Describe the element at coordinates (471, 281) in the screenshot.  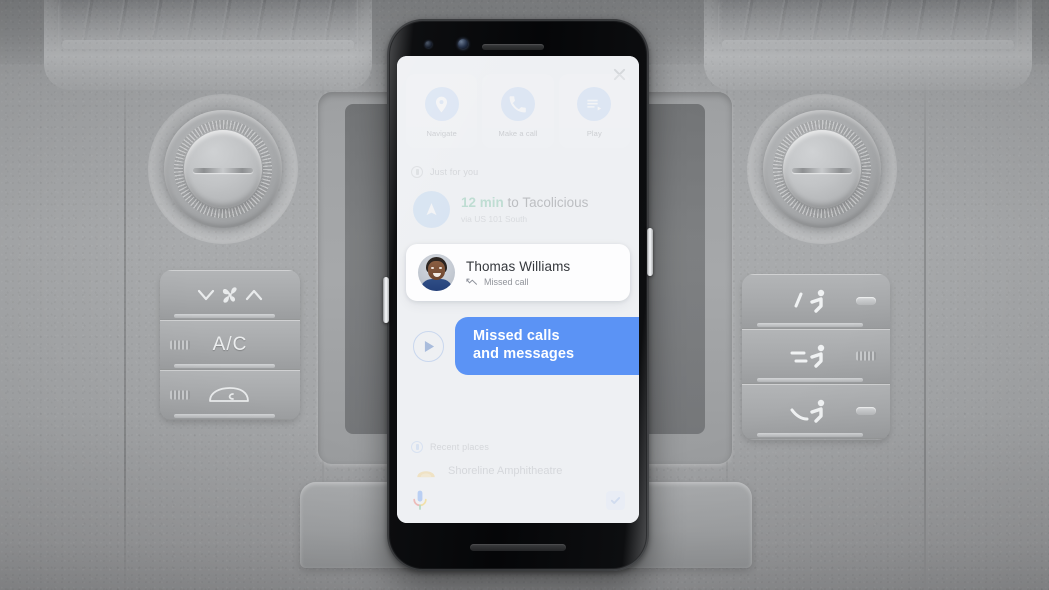
I see `missed-call-icon` at that location.